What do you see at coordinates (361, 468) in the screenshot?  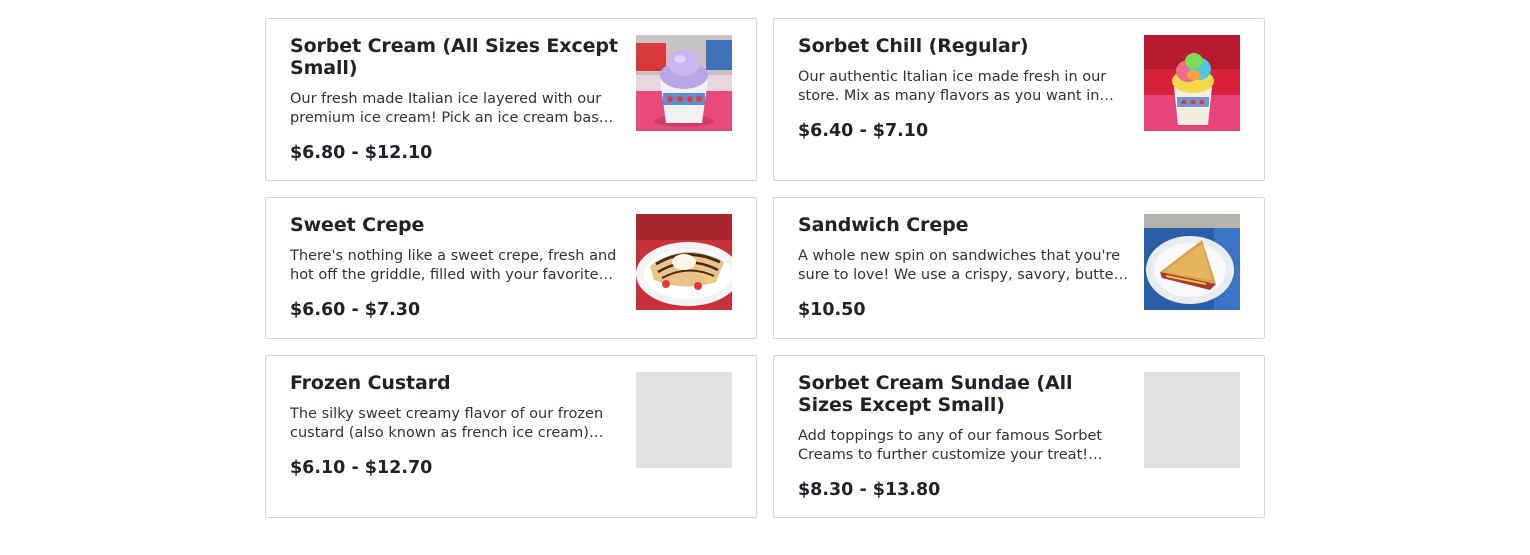 I see `menu-item-price: $6.10 - $12.70` at bounding box center [361, 468].